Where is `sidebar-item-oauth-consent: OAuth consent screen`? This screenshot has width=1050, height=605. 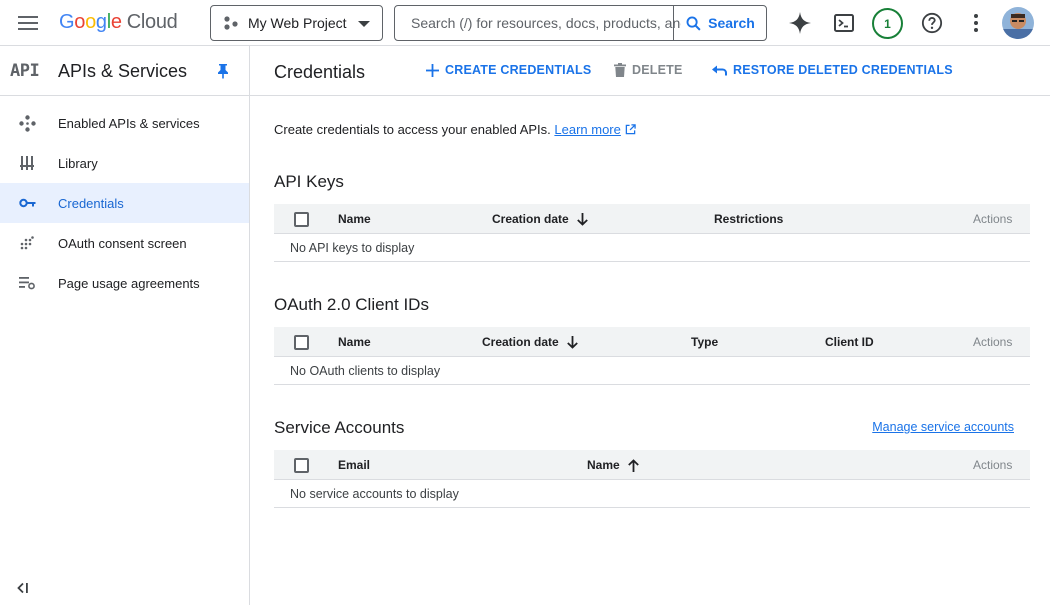
sidebar-item-oauth-consent: OAuth consent screen is located at coordinates (124, 243).